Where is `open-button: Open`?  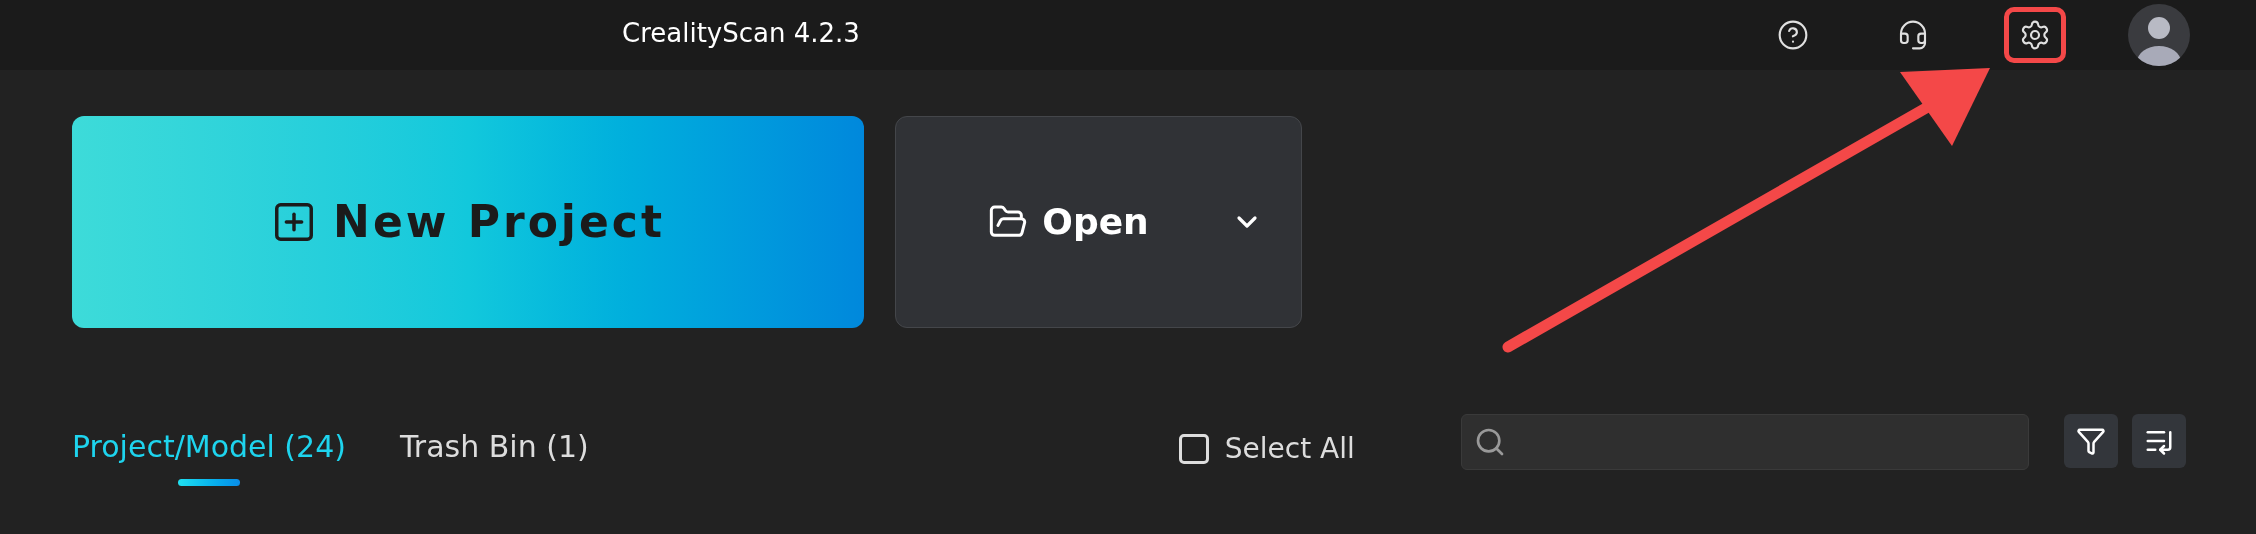
open-button: Open is located at coordinates (1098, 222).